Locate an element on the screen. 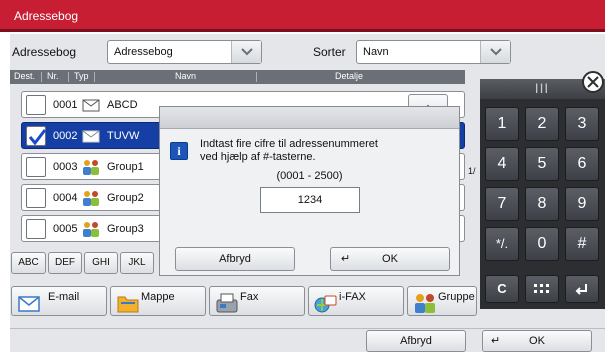  ifax-icon is located at coordinates (326, 303).